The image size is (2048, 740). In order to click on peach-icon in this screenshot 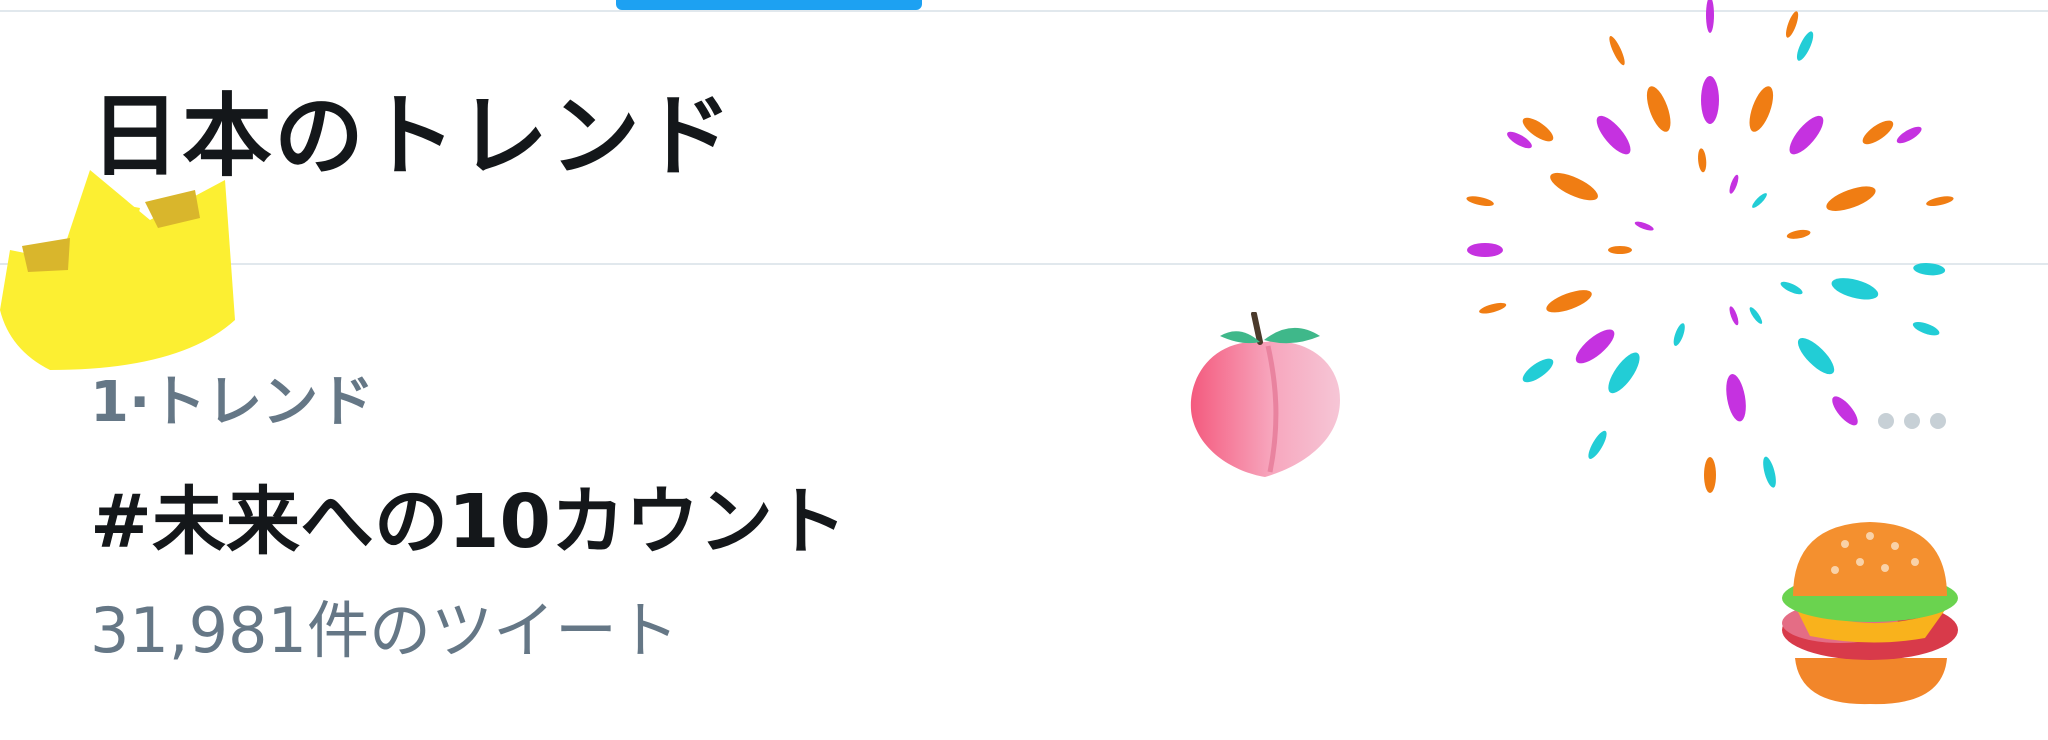, I will do `click(1265, 394)`.